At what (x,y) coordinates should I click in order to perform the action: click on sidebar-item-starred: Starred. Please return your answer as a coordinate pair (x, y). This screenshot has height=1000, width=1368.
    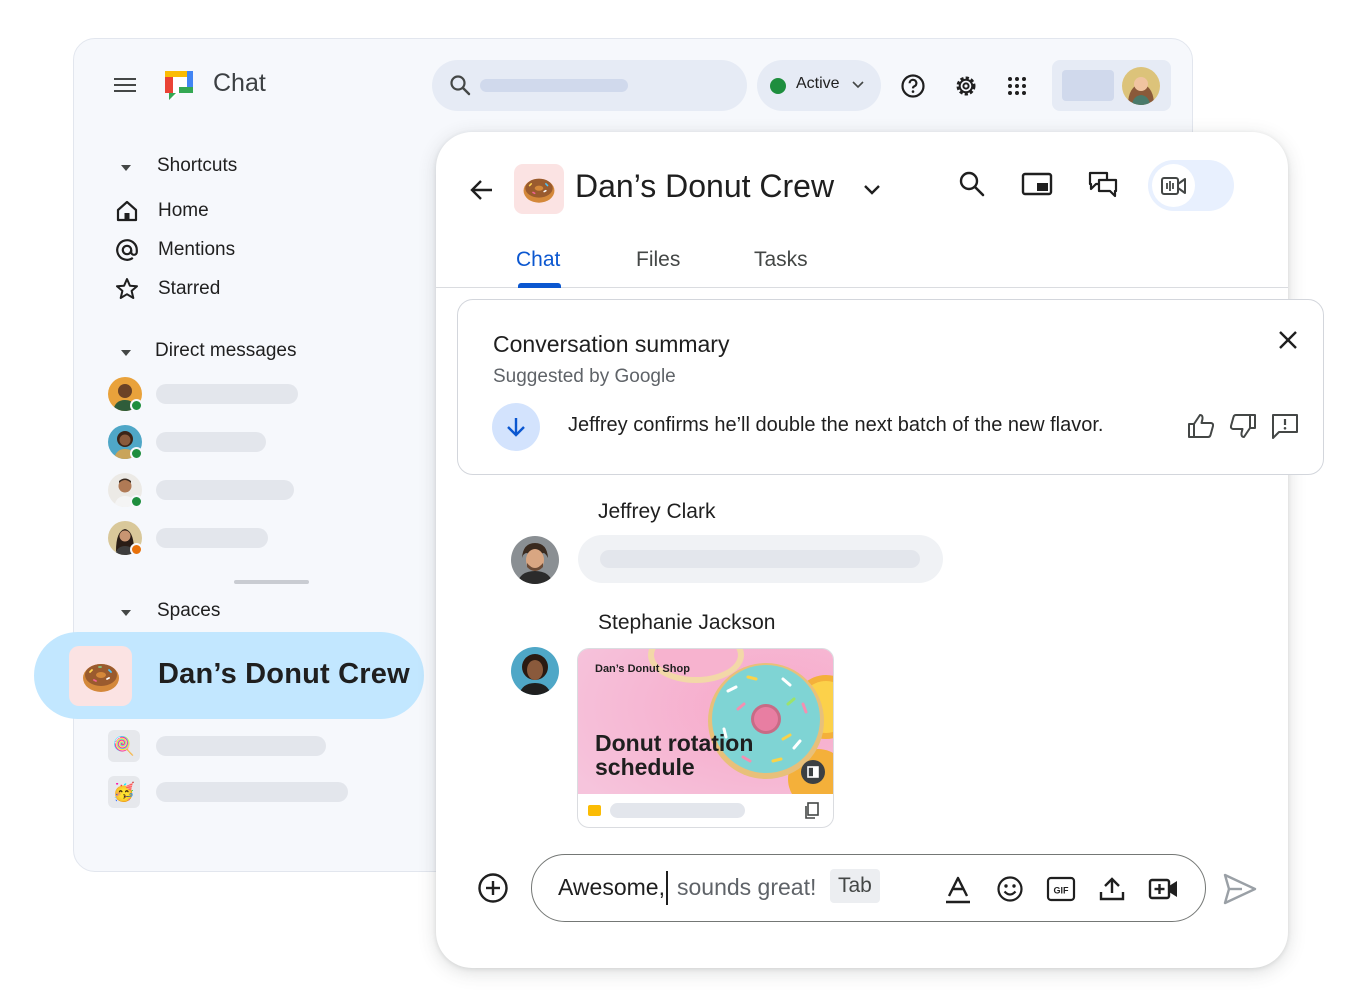
    Looking at the image, I should click on (167, 289).